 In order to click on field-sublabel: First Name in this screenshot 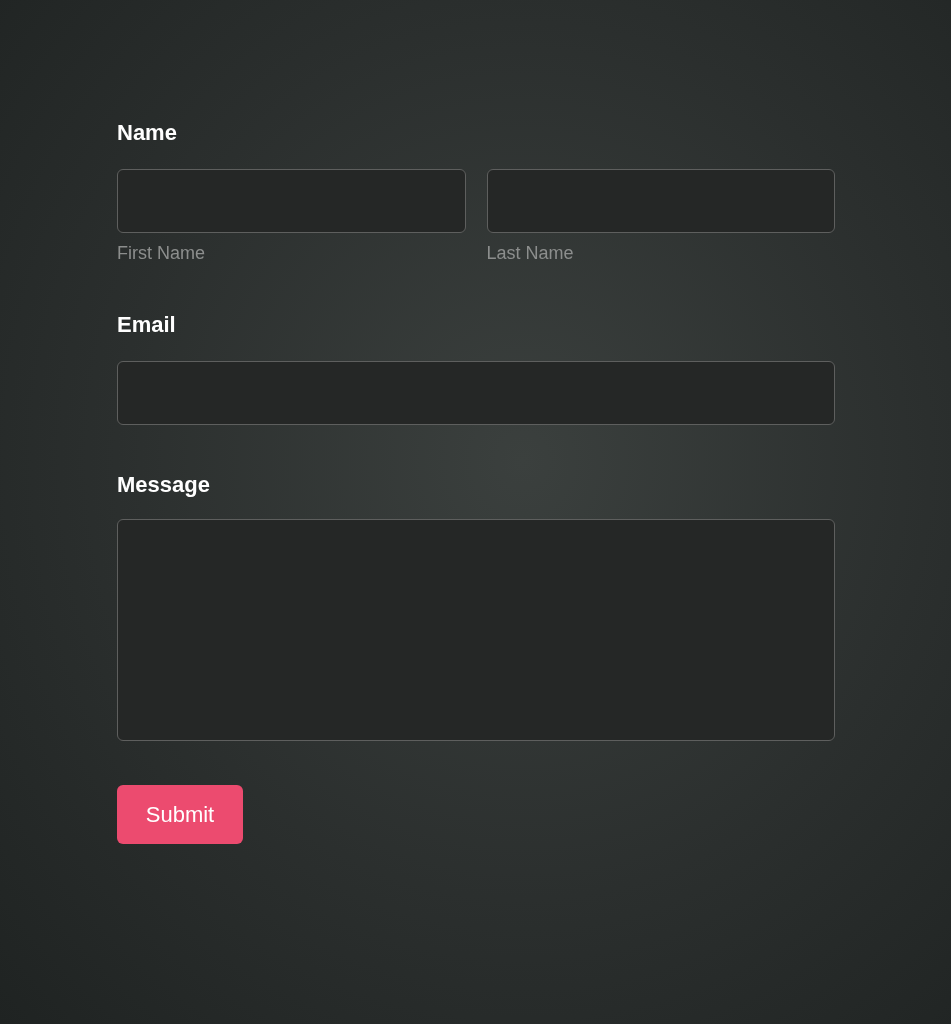, I will do `click(161, 253)`.